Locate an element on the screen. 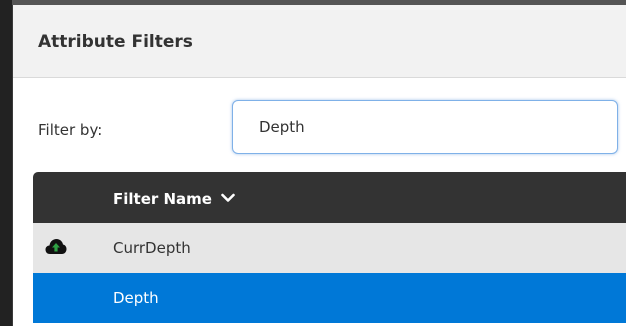 Image resolution: width=626 pixels, height=326 pixels. column-header-filter-name: Filter Name is located at coordinates (174, 199).